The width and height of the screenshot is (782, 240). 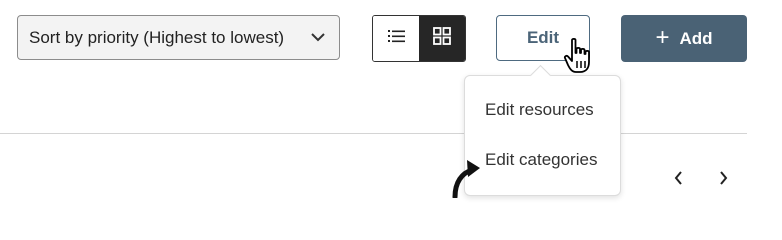 What do you see at coordinates (157, 37) in the screenshot?
I see `sort-dropdown-label: Sort by priority (Highest to lowest)` at bounding box center [157, 37].